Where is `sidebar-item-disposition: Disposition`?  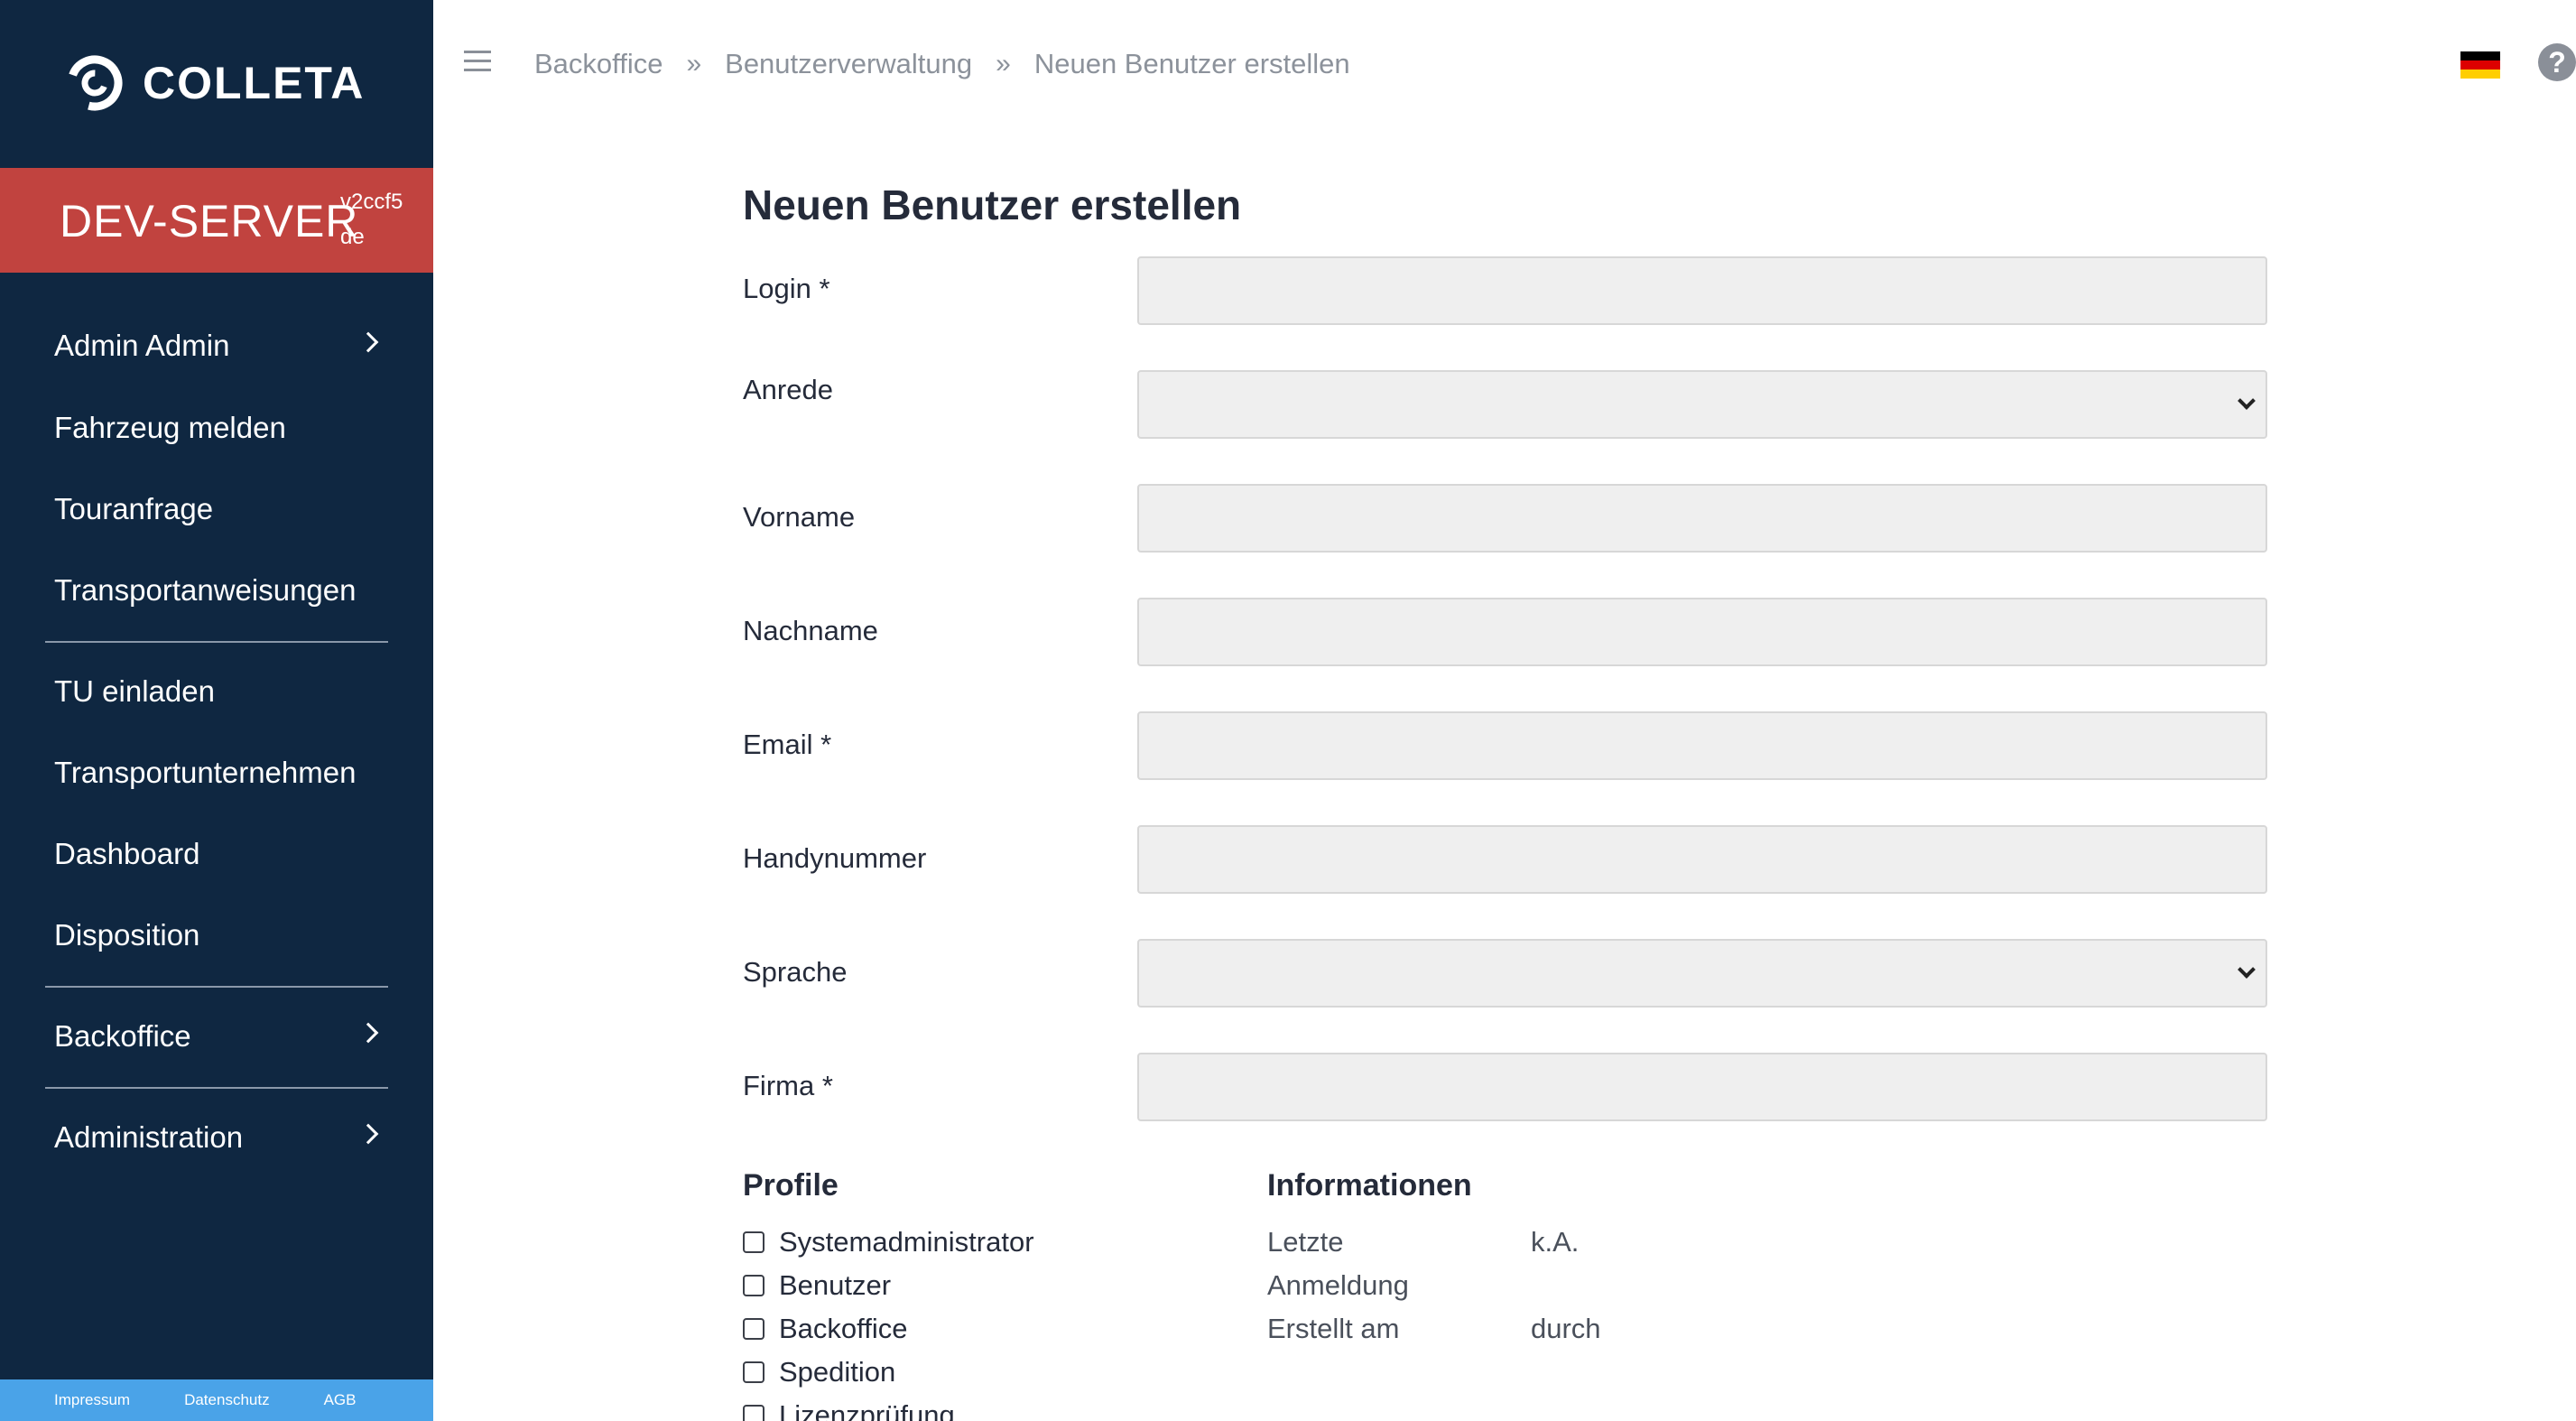
sidebar-item-disposition: Disposition is located at coordinates (216, 935).